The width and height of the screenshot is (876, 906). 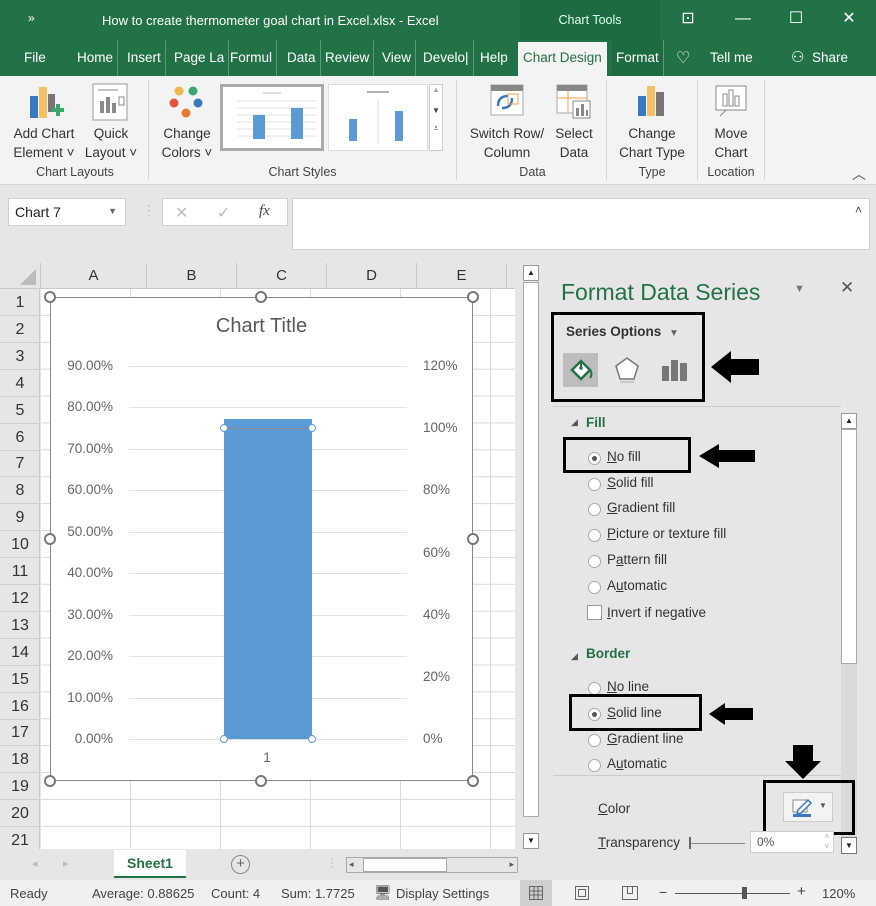 What do you see at coordinates (187, 125) in the screenshot?
I see `change-colors-button: Change Colors ˅` at bounding box center [187, 125].